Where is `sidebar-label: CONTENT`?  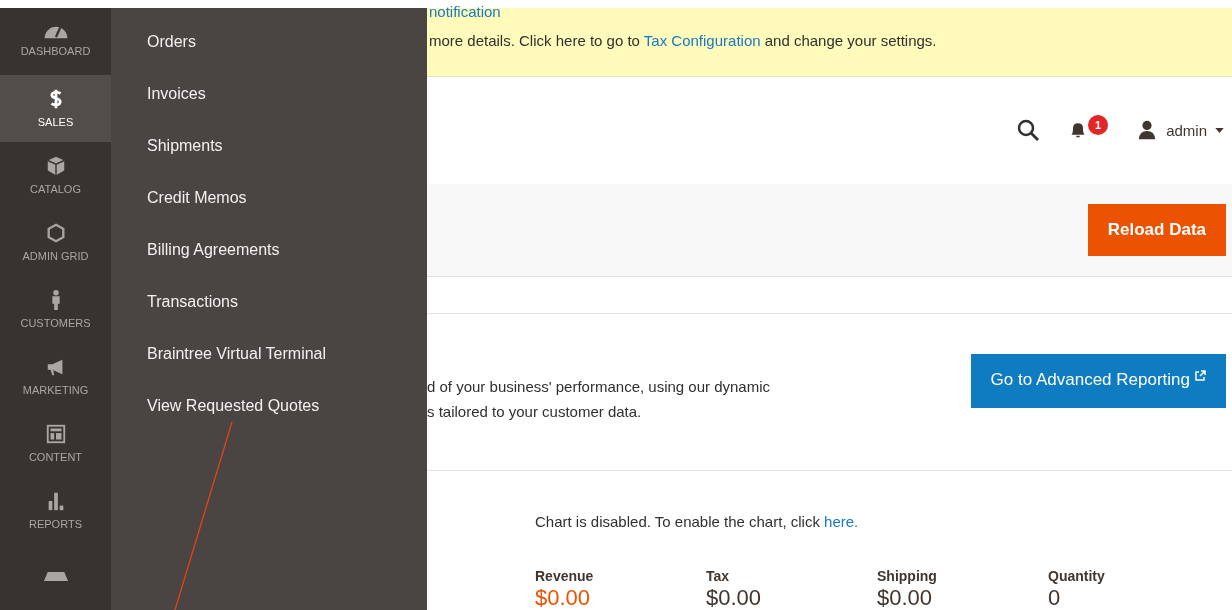
sidebar-label: CONTENT is located at coordinates (55, 456).